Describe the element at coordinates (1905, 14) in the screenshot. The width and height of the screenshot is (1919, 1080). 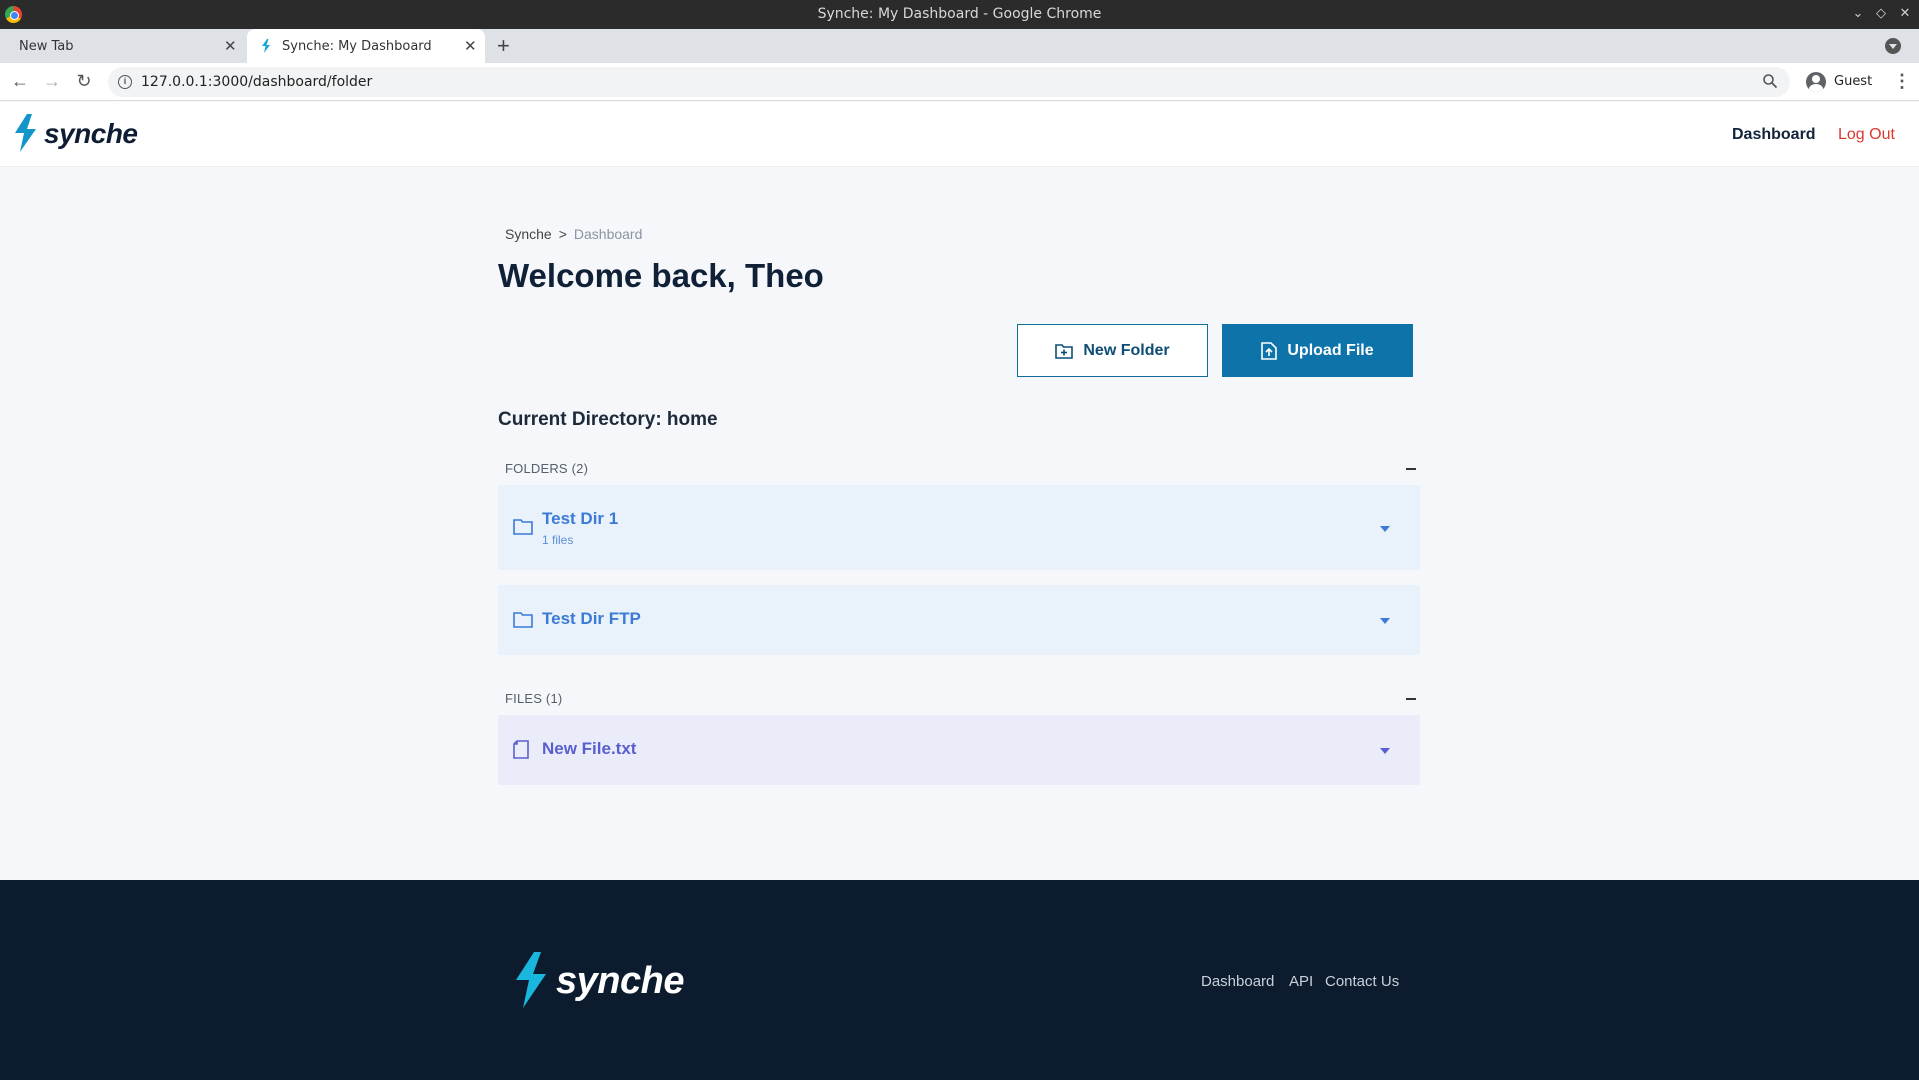
I see `close-window-icon: ✕` at that location.